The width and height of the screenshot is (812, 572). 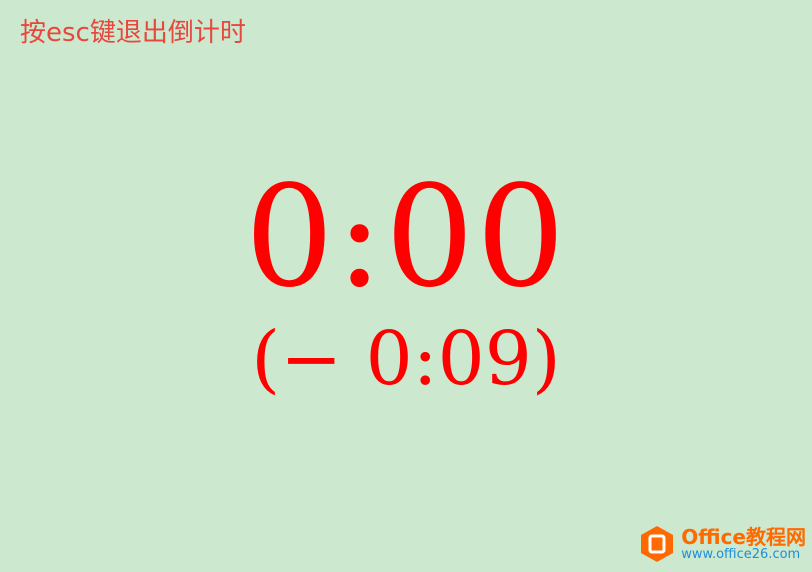 I want to click on overtime-display: (− 0:09), so click(x=406, y=359).